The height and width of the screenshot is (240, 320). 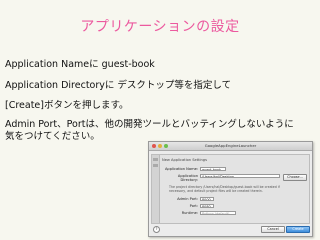 I want to click on instruction-line-2: Application Directoryに デスクトップ等を指定して, so click(x=118, y=85).